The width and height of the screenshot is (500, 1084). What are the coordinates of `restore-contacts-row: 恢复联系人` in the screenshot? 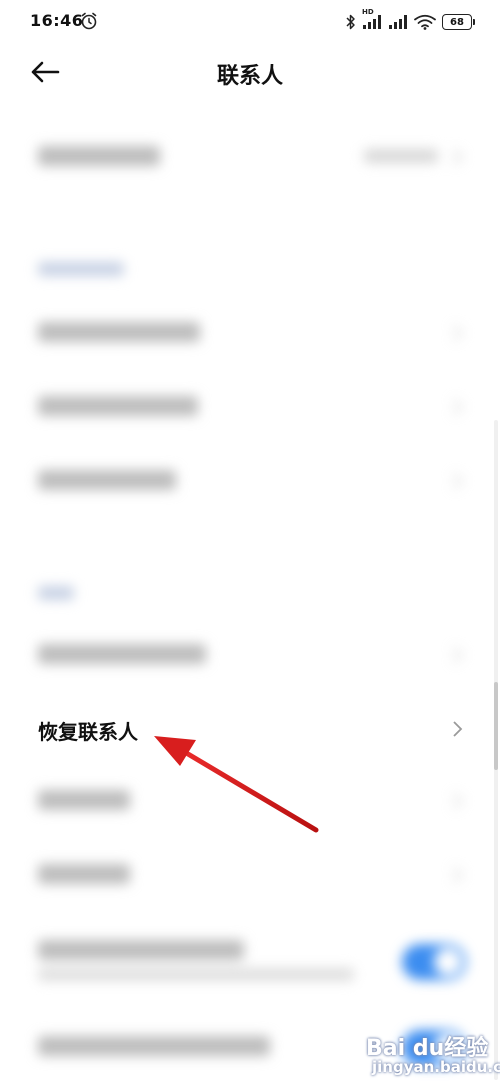 It's located at (250, 729).